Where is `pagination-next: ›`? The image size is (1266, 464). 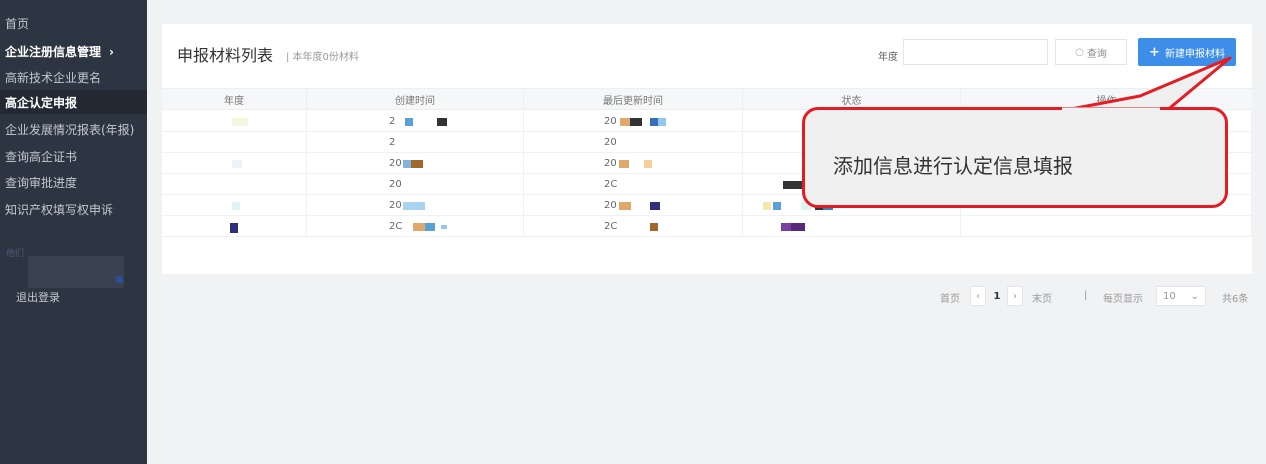 pagination-next: › is located at coordinates (1015, 296).